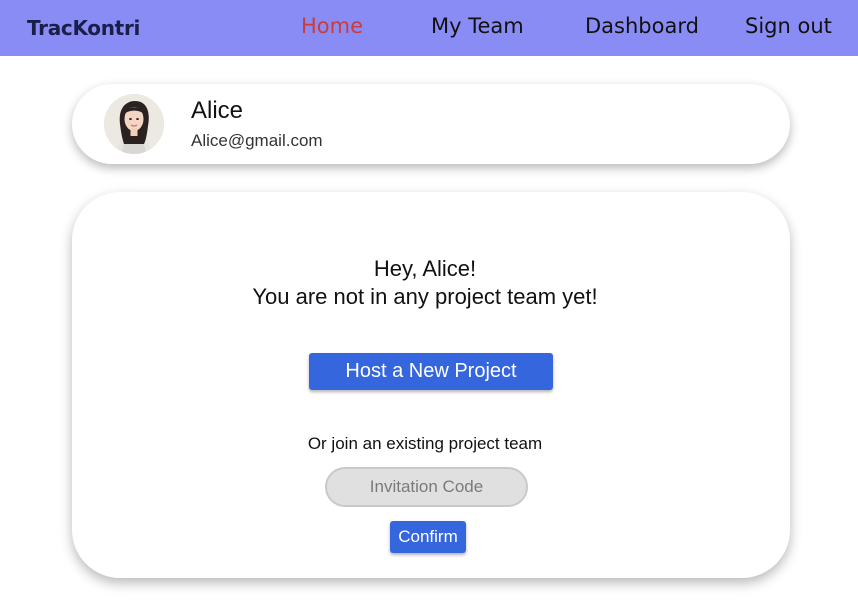 The height and width of the screenshot is (606, 858). What do you see at coordinates (477, 26) in the screenshot?
I see `nav-link-my-team: My Team` at bounding box center [477, 26].